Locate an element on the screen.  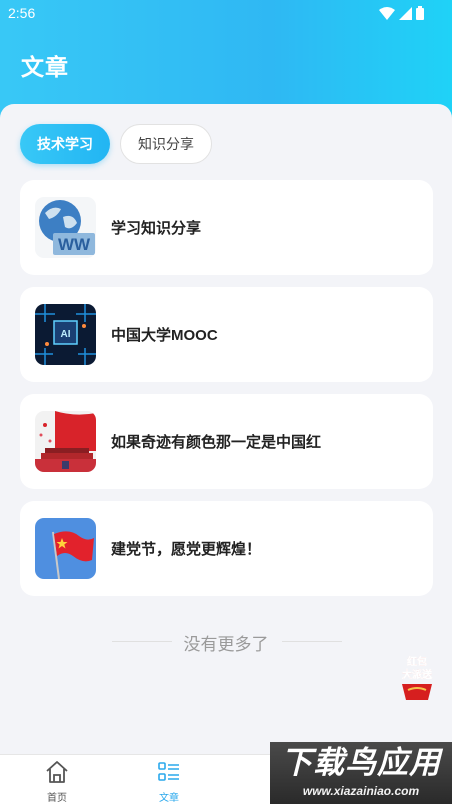
nav-articles-label: 文章 is located at coordinates (169, 798).